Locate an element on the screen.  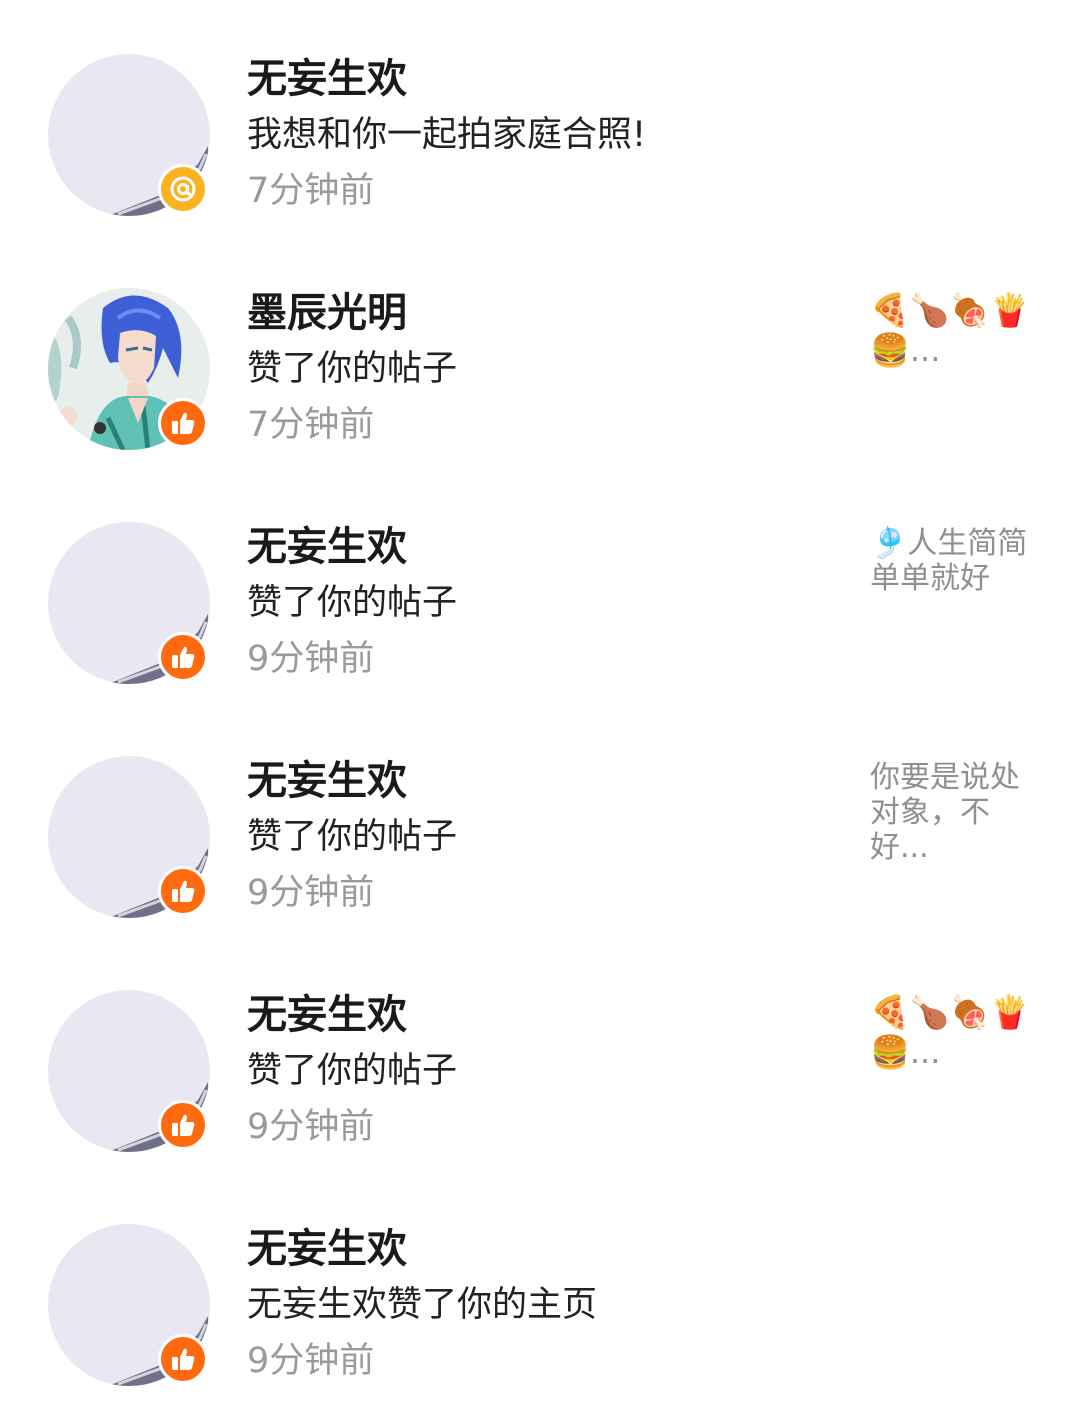
at-icon is located at coordinates (183, 189).